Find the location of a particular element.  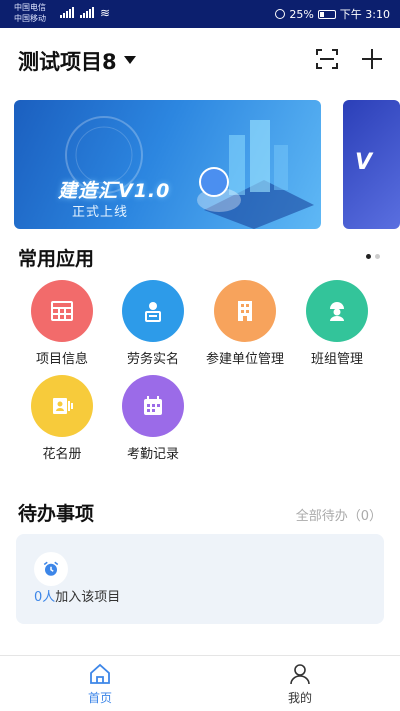

section-title-todo: 待办事项 is located at coordinates (56, 514).